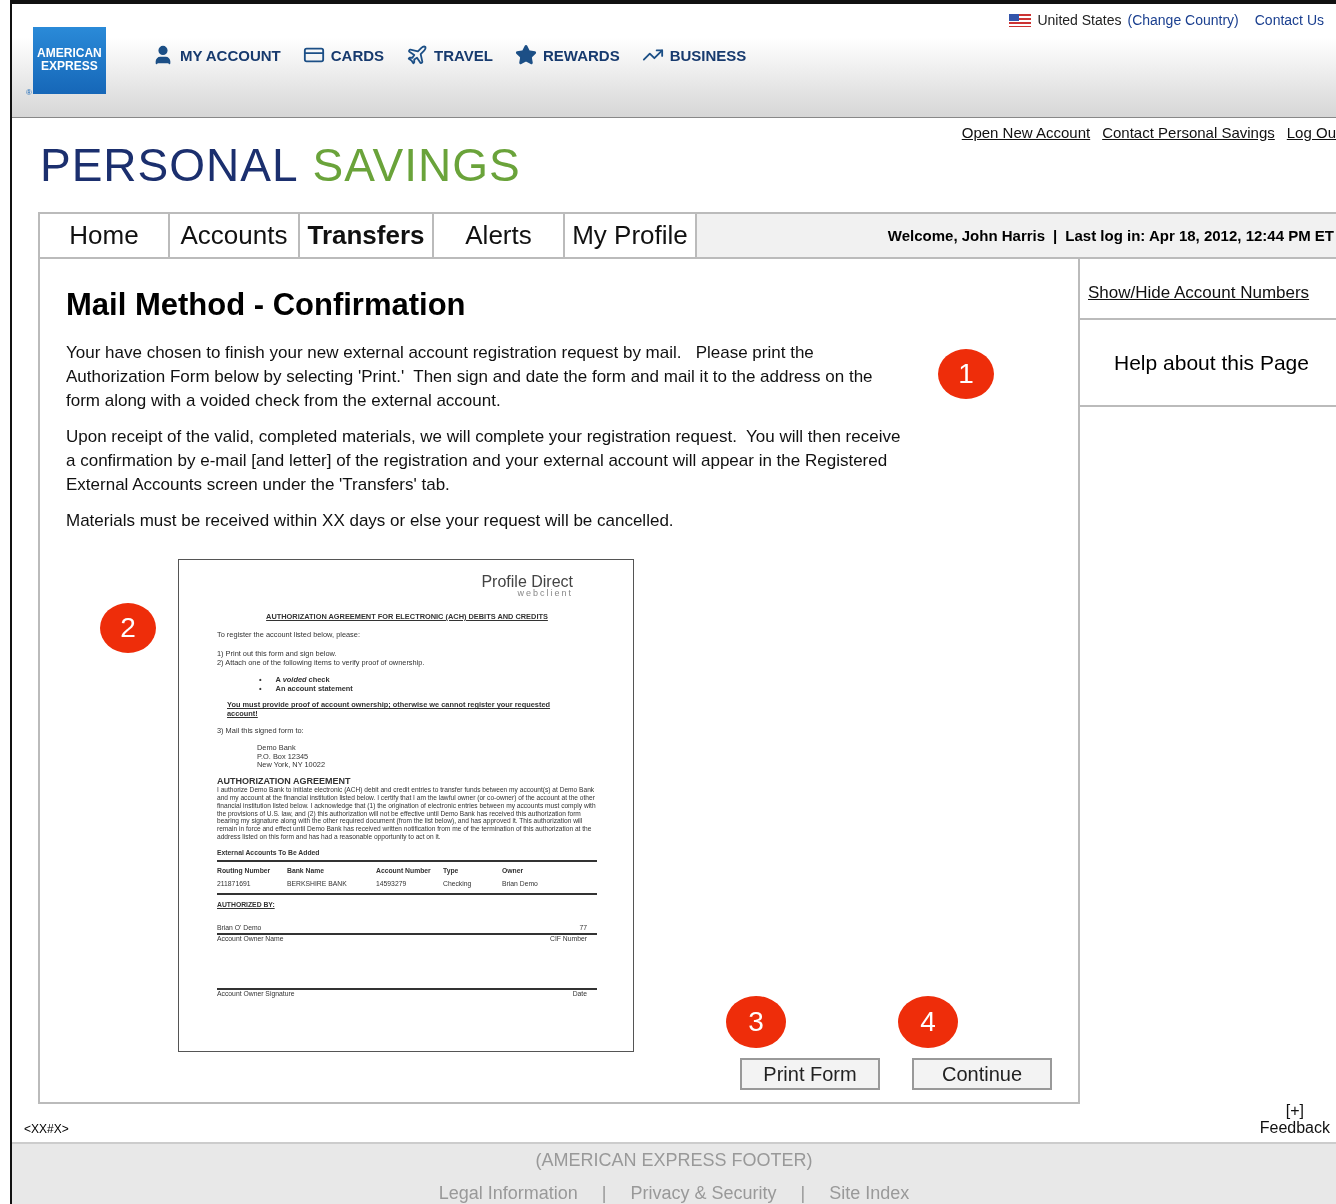  What do you see at coordinates (216, 55) in the screenshot?
I see `nav-item: MY ACCOUNT` at bounding box center [216, 55].